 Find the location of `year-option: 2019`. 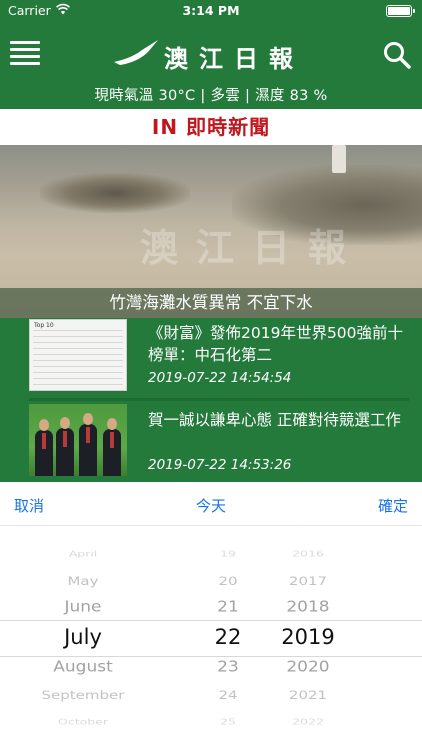

year-option: 2019 is located at coordinates (308, 637).